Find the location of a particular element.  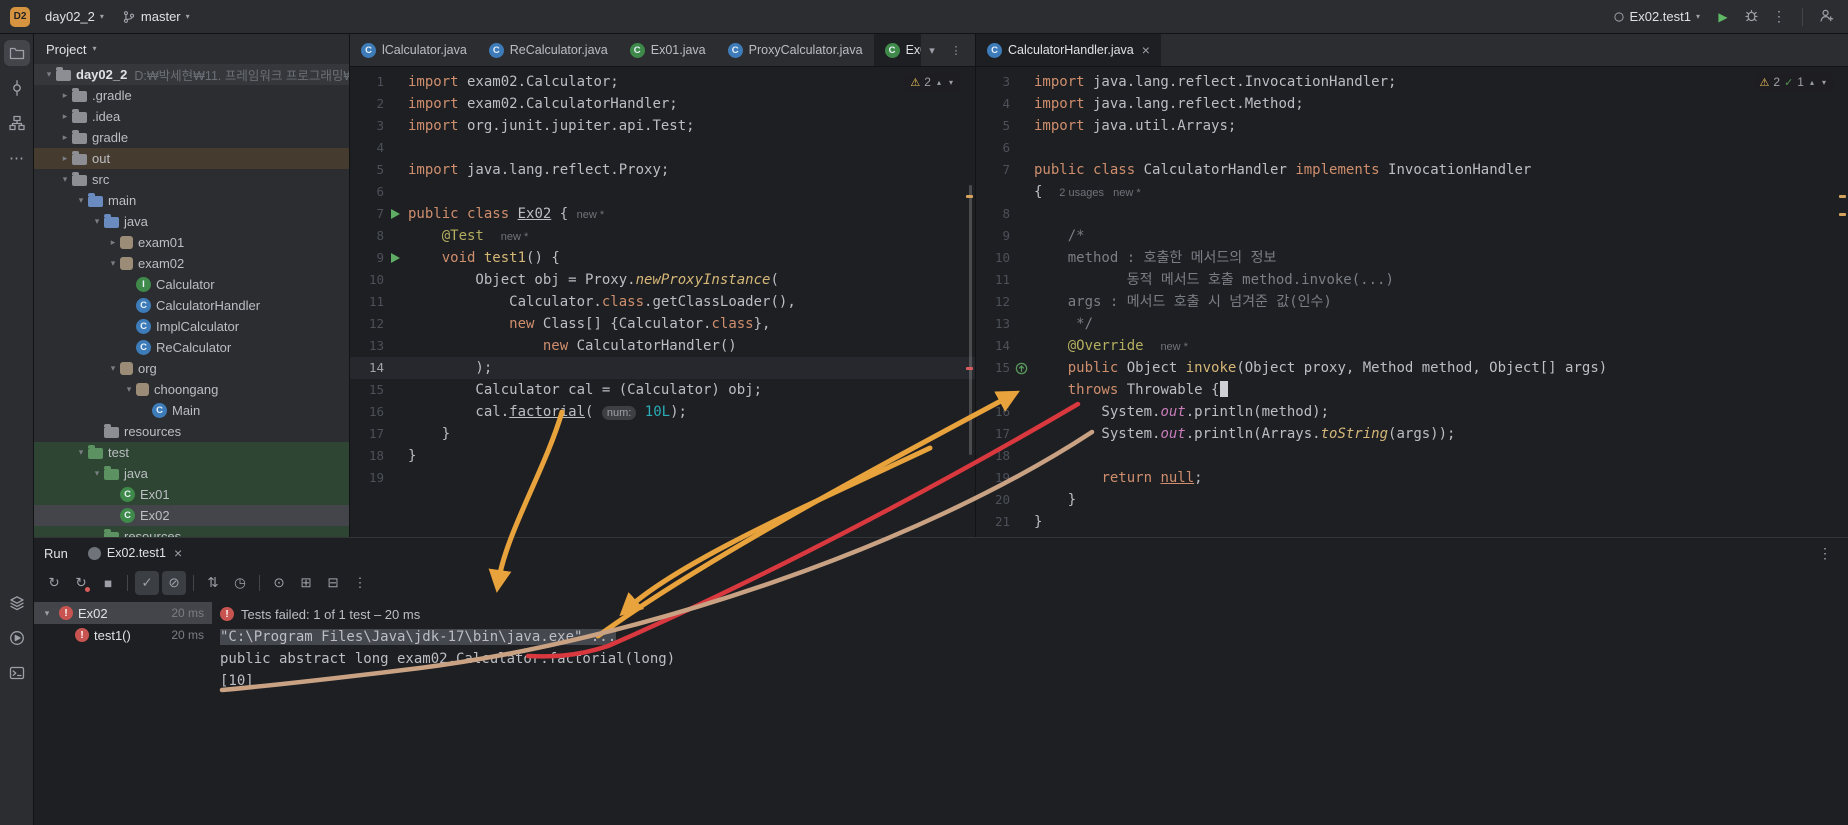

project-tree-item: C Ex01 is located at coordinates (191, 494).